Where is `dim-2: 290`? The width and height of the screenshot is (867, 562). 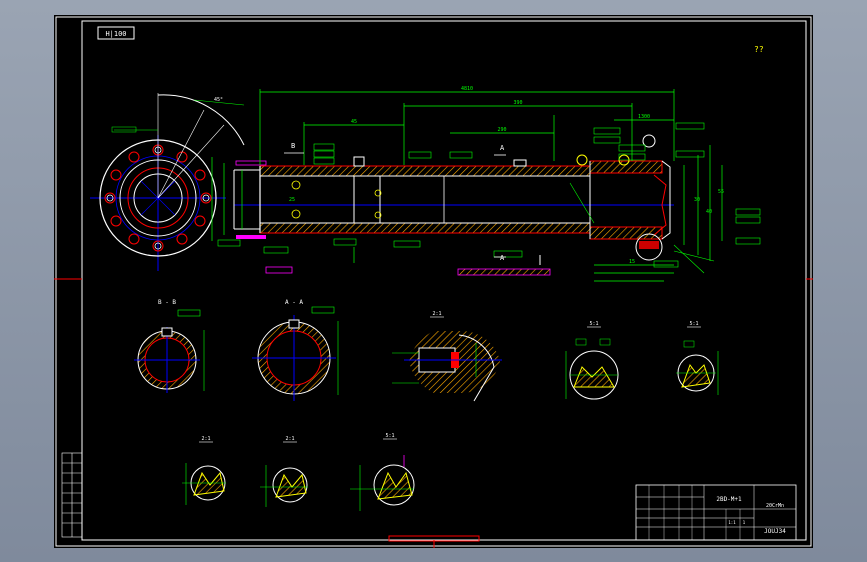 dim-2: 290 is located at coordinates (501, 130).